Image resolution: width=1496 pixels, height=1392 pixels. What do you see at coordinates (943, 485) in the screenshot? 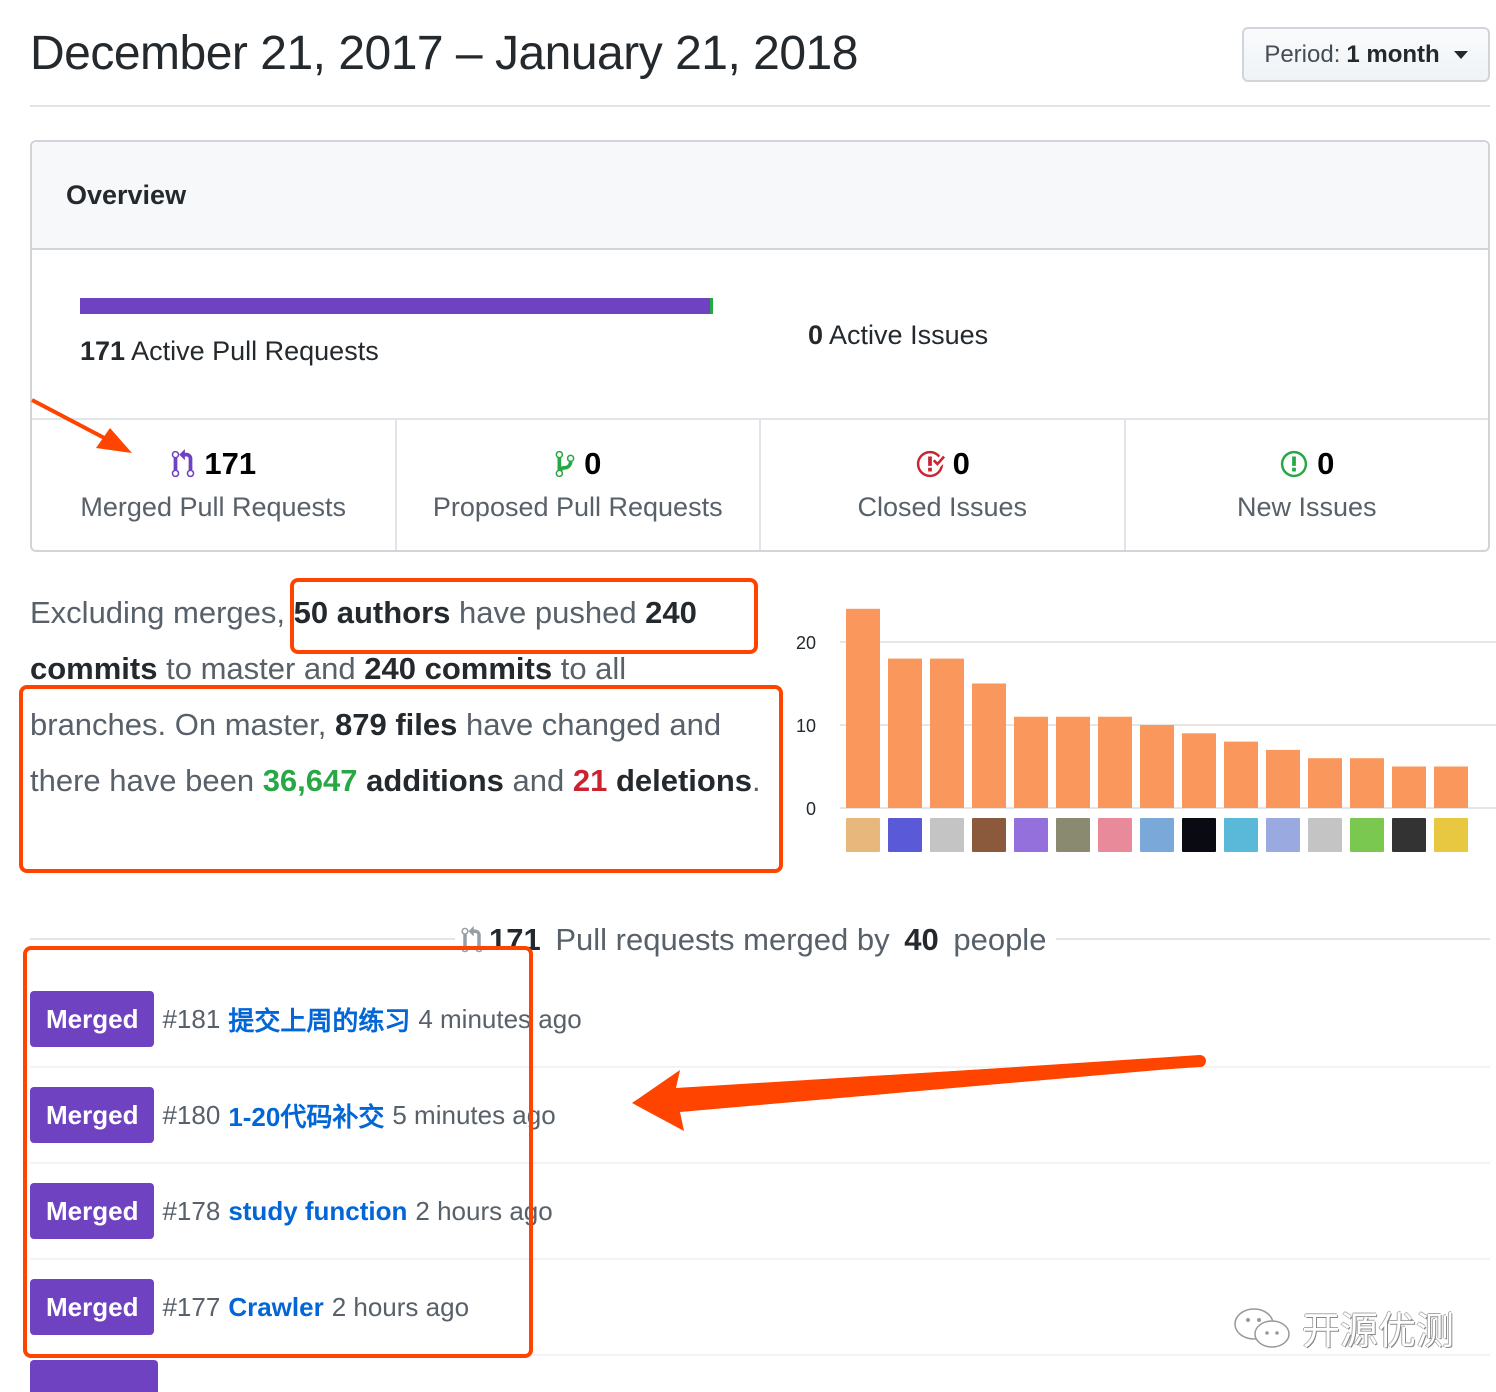
I see `stat-closed-issues: 0 Closed Issues` at bounding box center [943, 485].